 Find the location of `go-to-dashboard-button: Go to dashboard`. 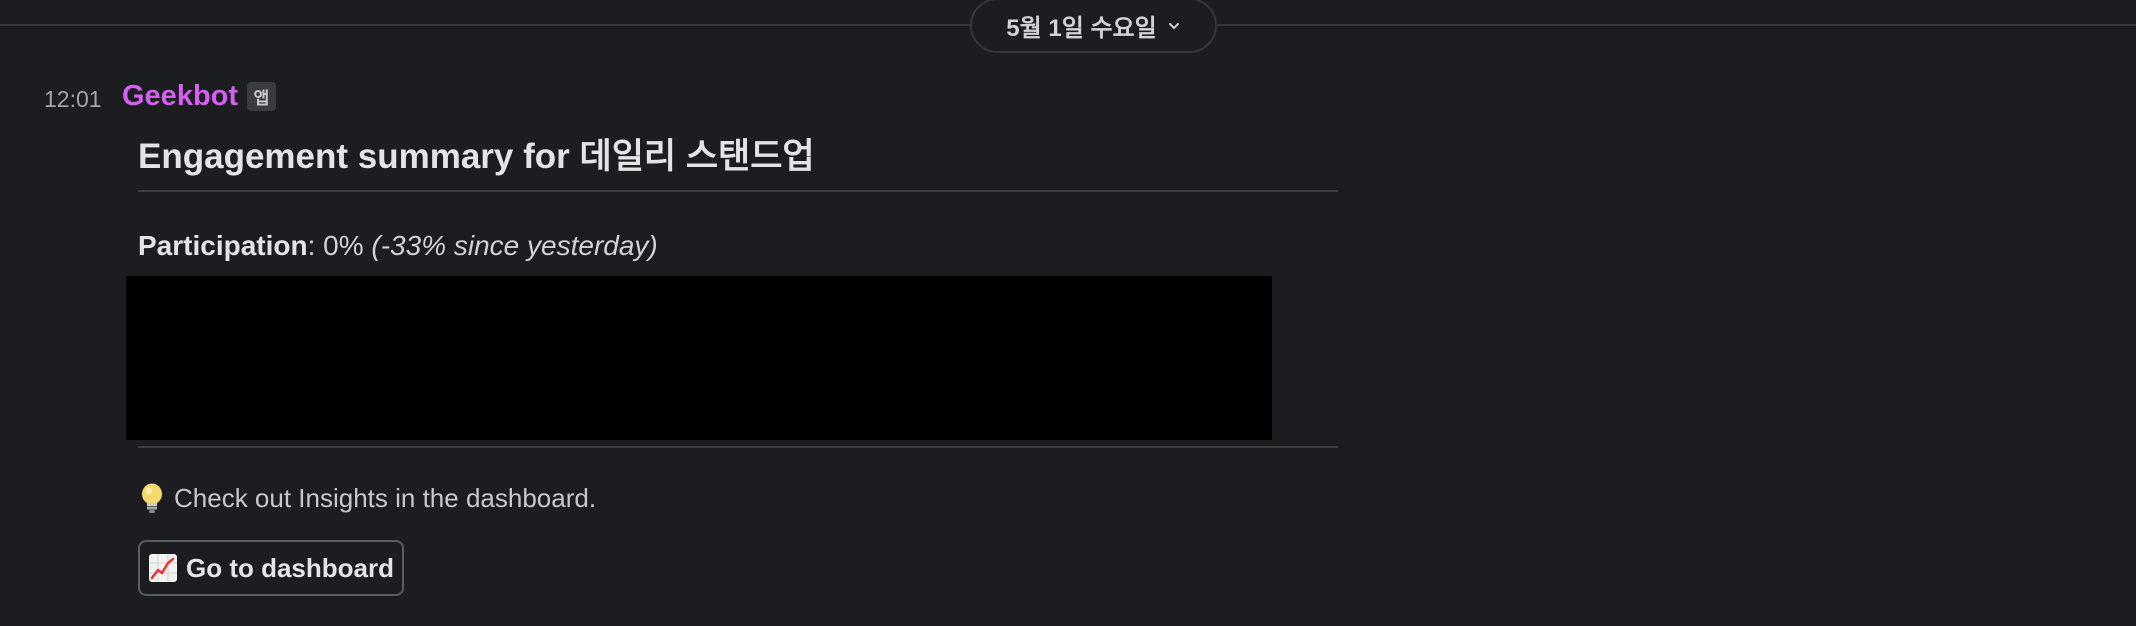

go-to-dashboard-button: Go to dashboard is located at coordinates (271, 568).